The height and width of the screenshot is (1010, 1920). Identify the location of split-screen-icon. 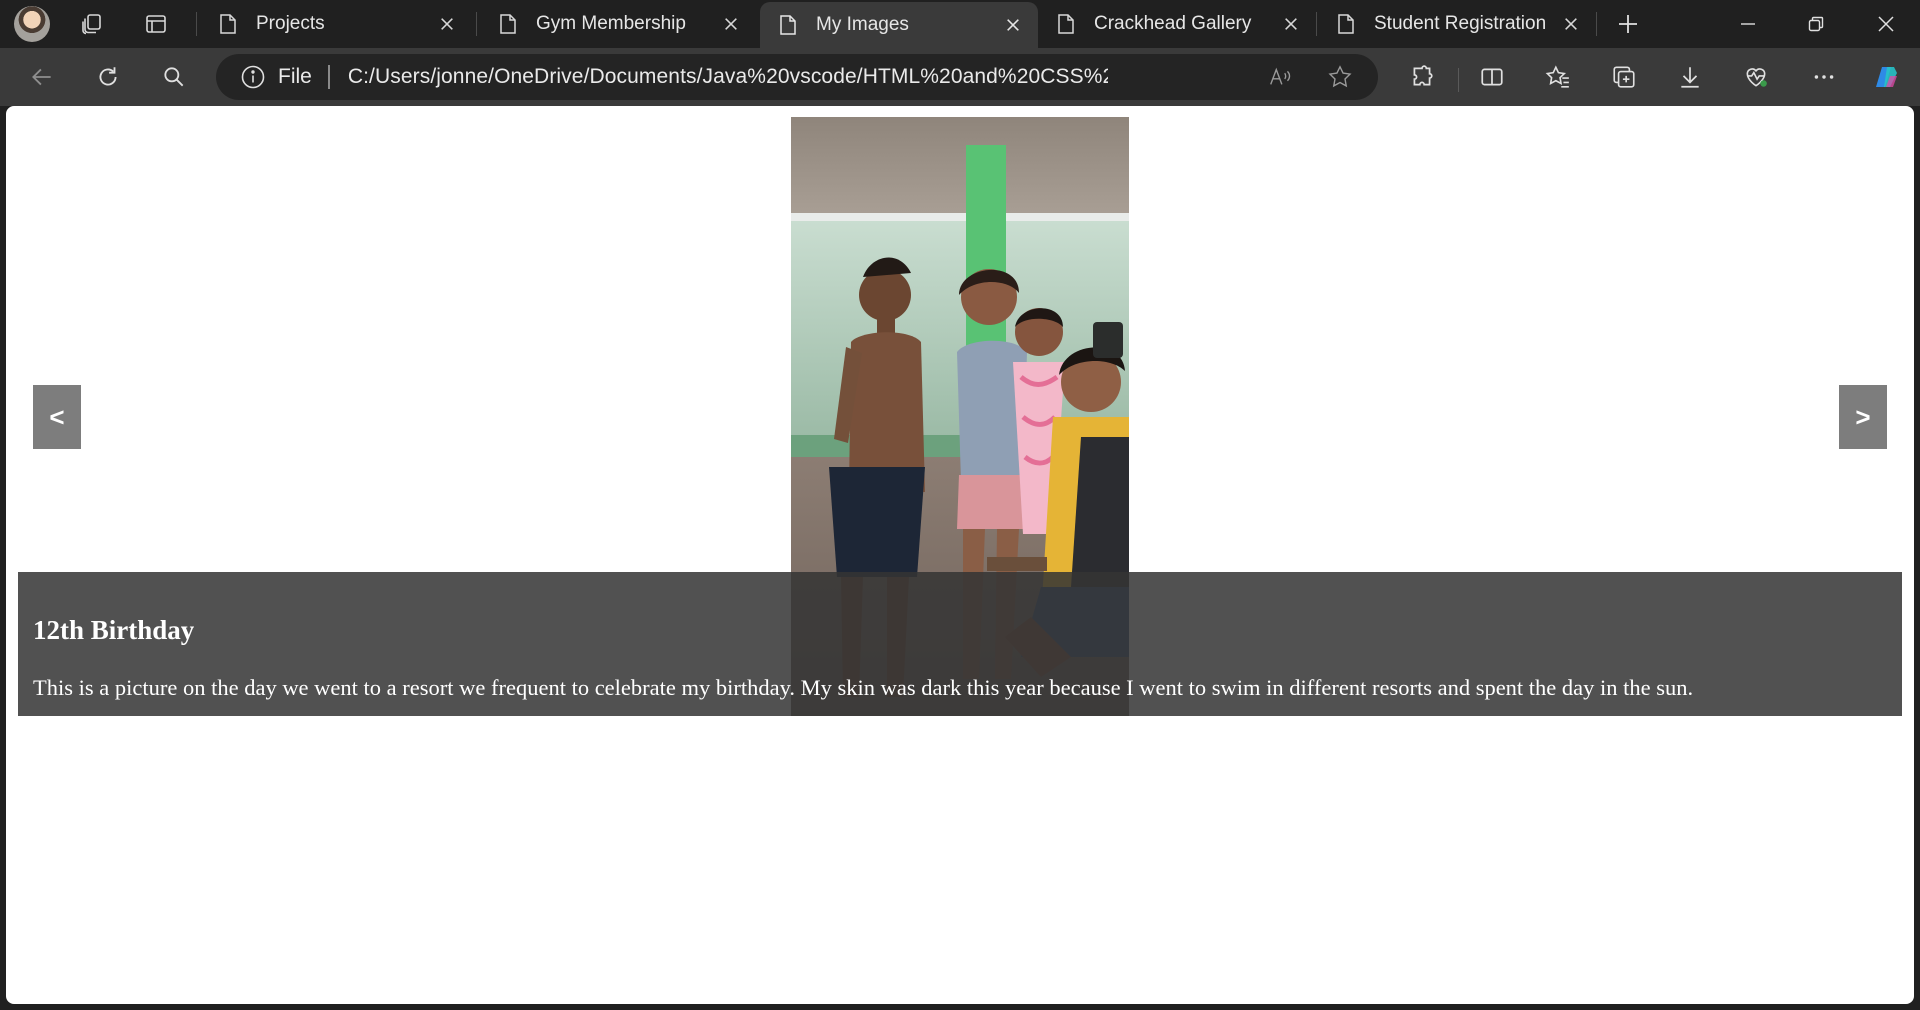
(1492, 77).